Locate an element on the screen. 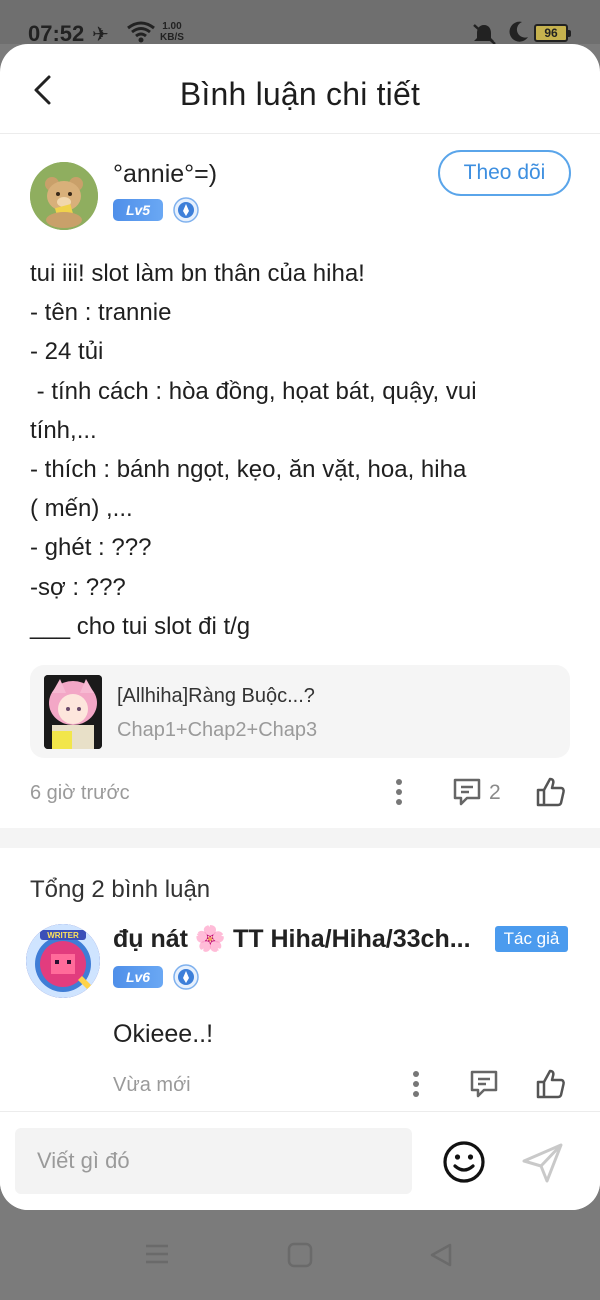 This screenshot has height=1300, width=600. bear-avatar-icon is located at coordinates (64, 196).